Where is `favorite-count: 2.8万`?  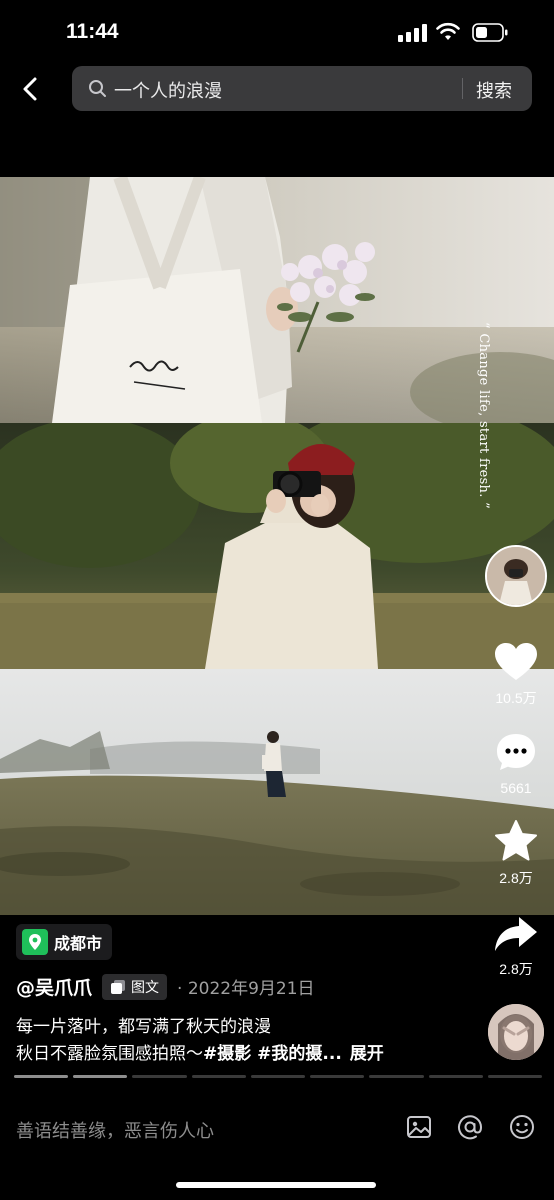 favorite-count: 2.8万 is located at coordinates (516, 878).